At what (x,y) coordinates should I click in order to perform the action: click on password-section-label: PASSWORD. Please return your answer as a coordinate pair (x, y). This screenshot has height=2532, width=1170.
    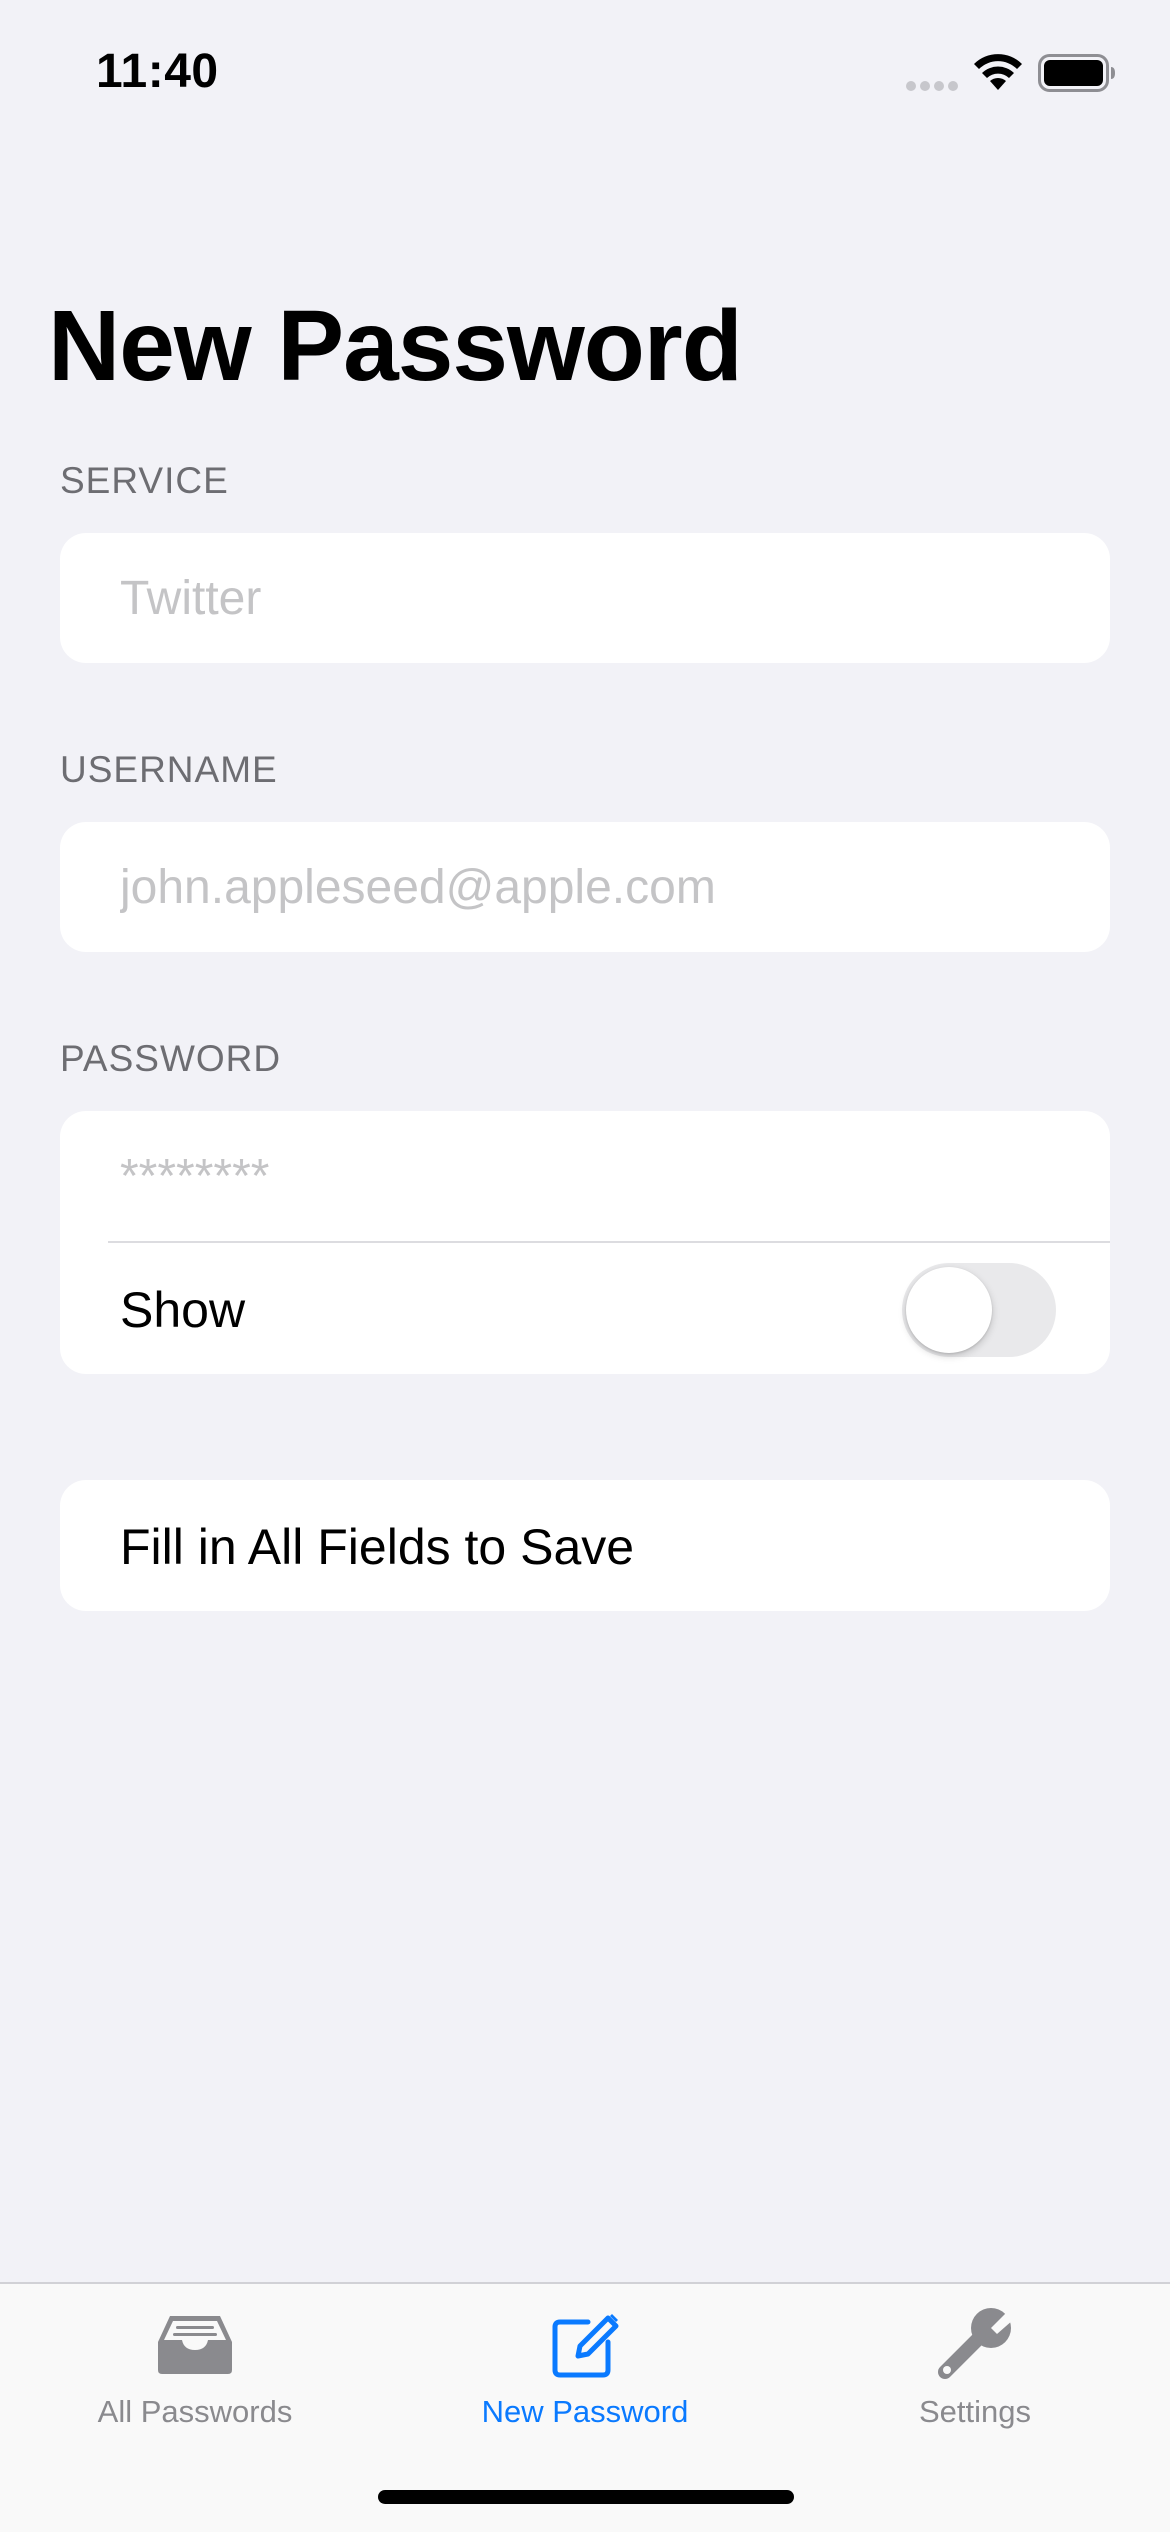
    Looking at the image, I should click on (171, 1058).